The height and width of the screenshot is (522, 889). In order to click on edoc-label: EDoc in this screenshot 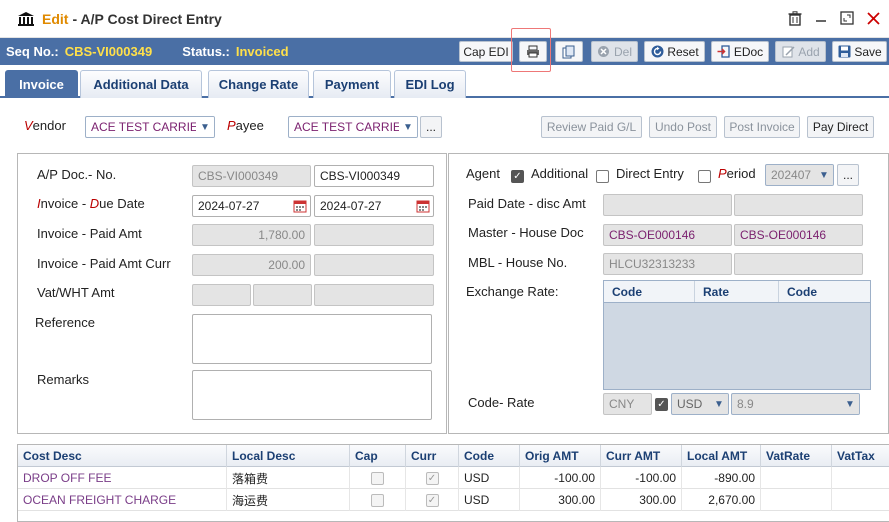, I will do `click(748, 51)`.